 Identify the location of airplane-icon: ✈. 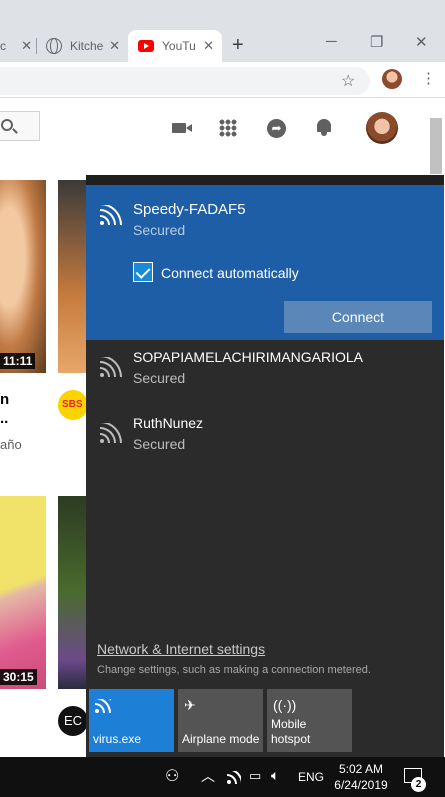
(190, 705).